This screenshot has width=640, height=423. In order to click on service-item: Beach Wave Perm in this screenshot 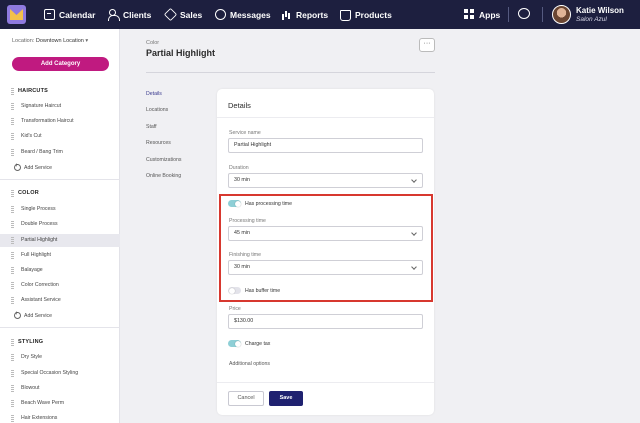, I will do `click(65, 407)`.